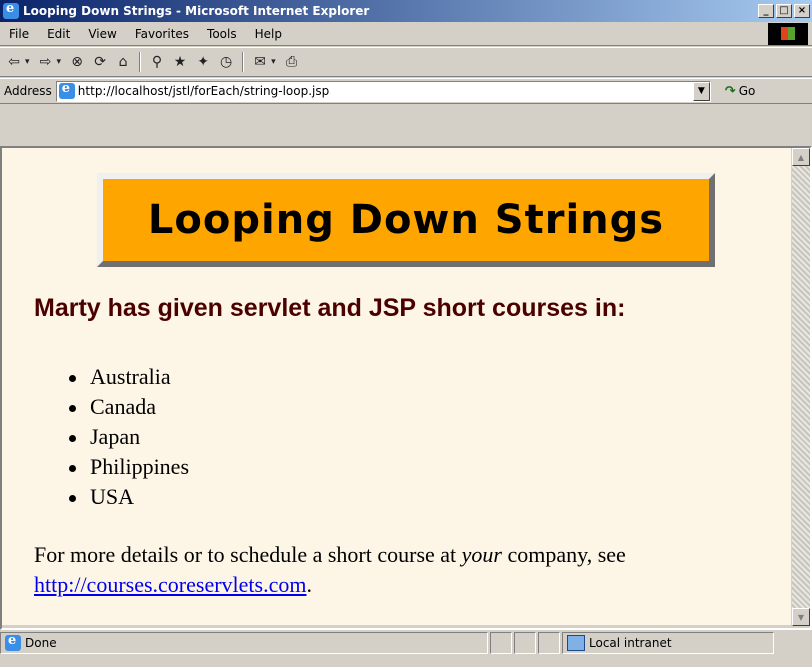 Image resolution: width=812 pixels, height=667 pixels. Describe the element at coordinates (66, 90) in the screenshot. I see `page-icon` at that location.